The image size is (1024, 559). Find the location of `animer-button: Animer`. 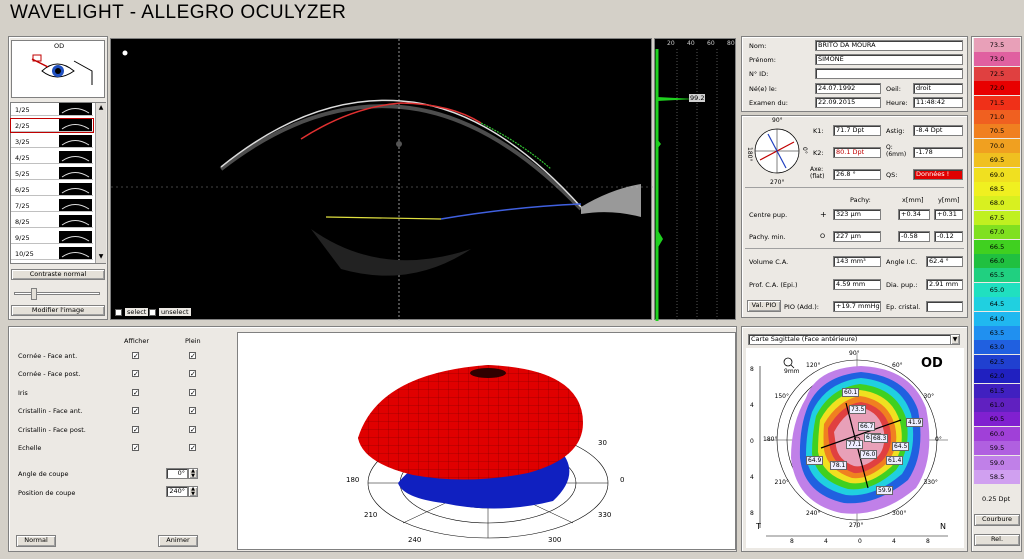

animer-button: Animer is located at coordinates (178, 541).